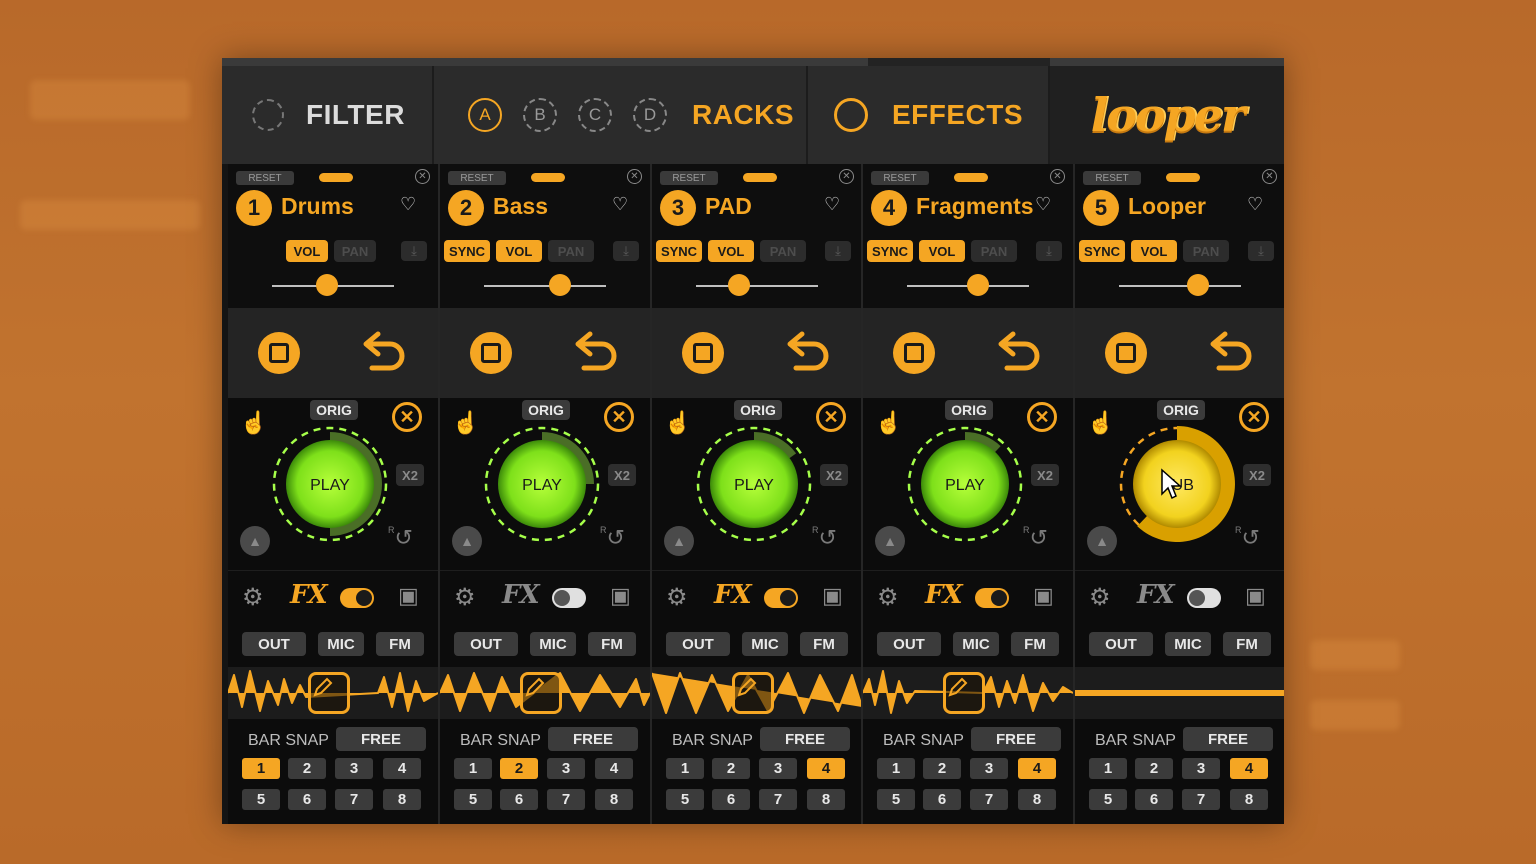  What do you see at coordinates (545, 693) in the screenshot?
I see `waveform-display` at bounding box center [545, 693].